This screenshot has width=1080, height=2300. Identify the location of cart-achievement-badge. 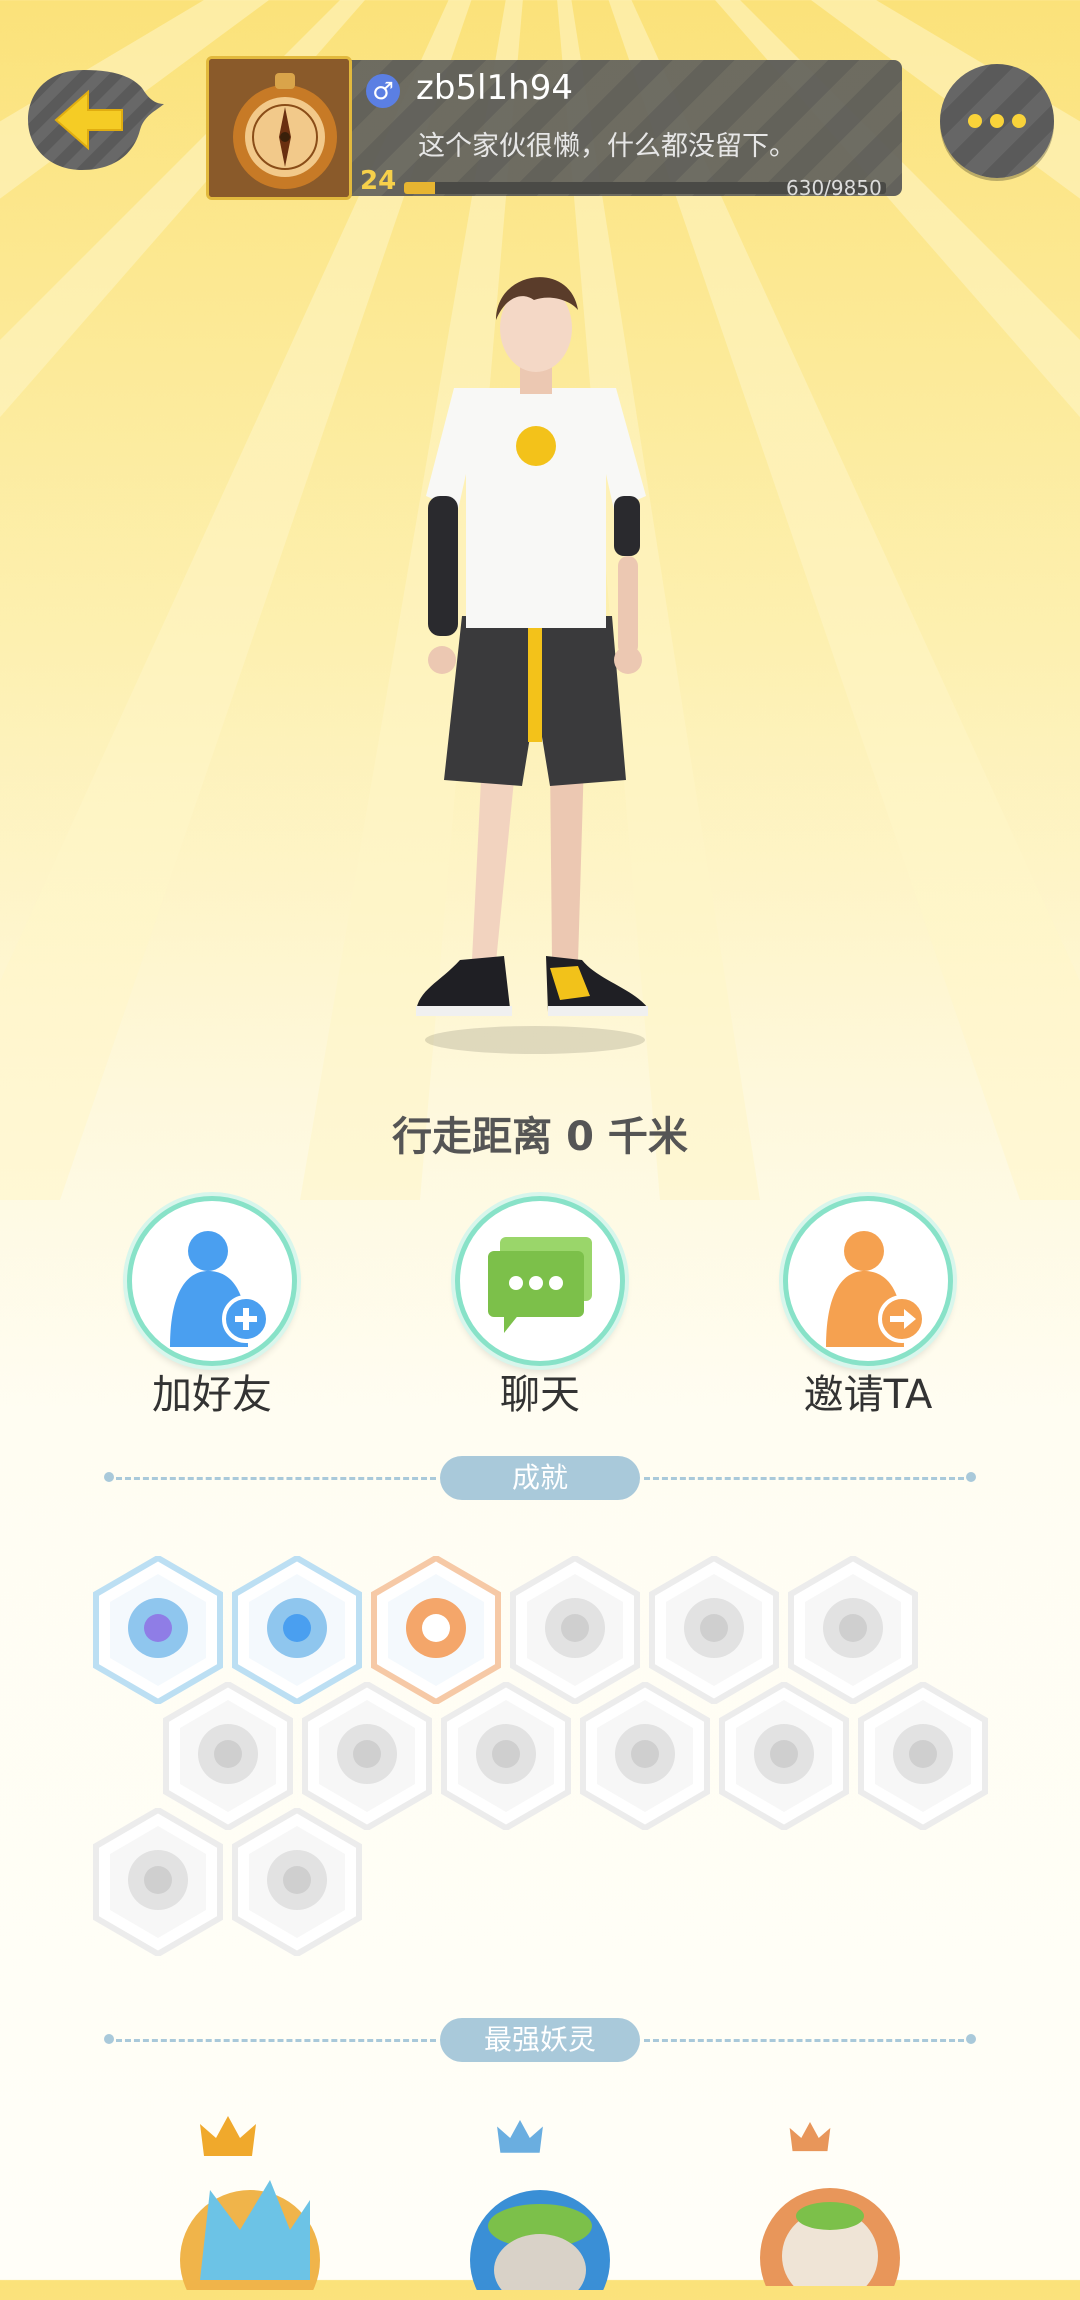
(645, 1756).